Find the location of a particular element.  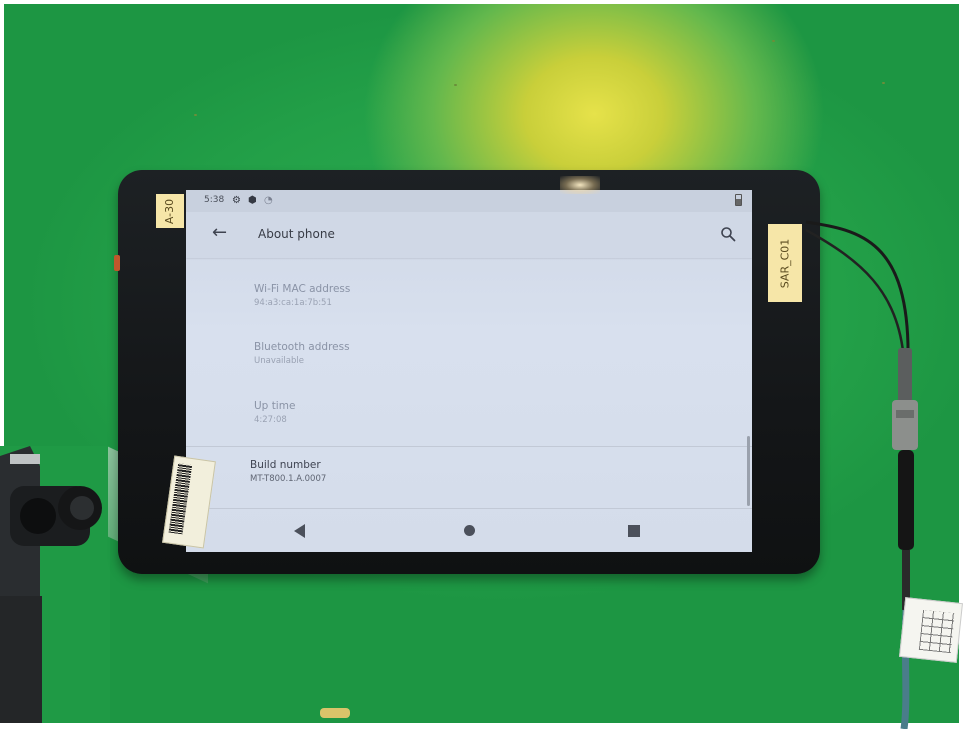

status-bar: 5:38 ⚙ ⬢ ◔ is located at coordinates (469, 201).